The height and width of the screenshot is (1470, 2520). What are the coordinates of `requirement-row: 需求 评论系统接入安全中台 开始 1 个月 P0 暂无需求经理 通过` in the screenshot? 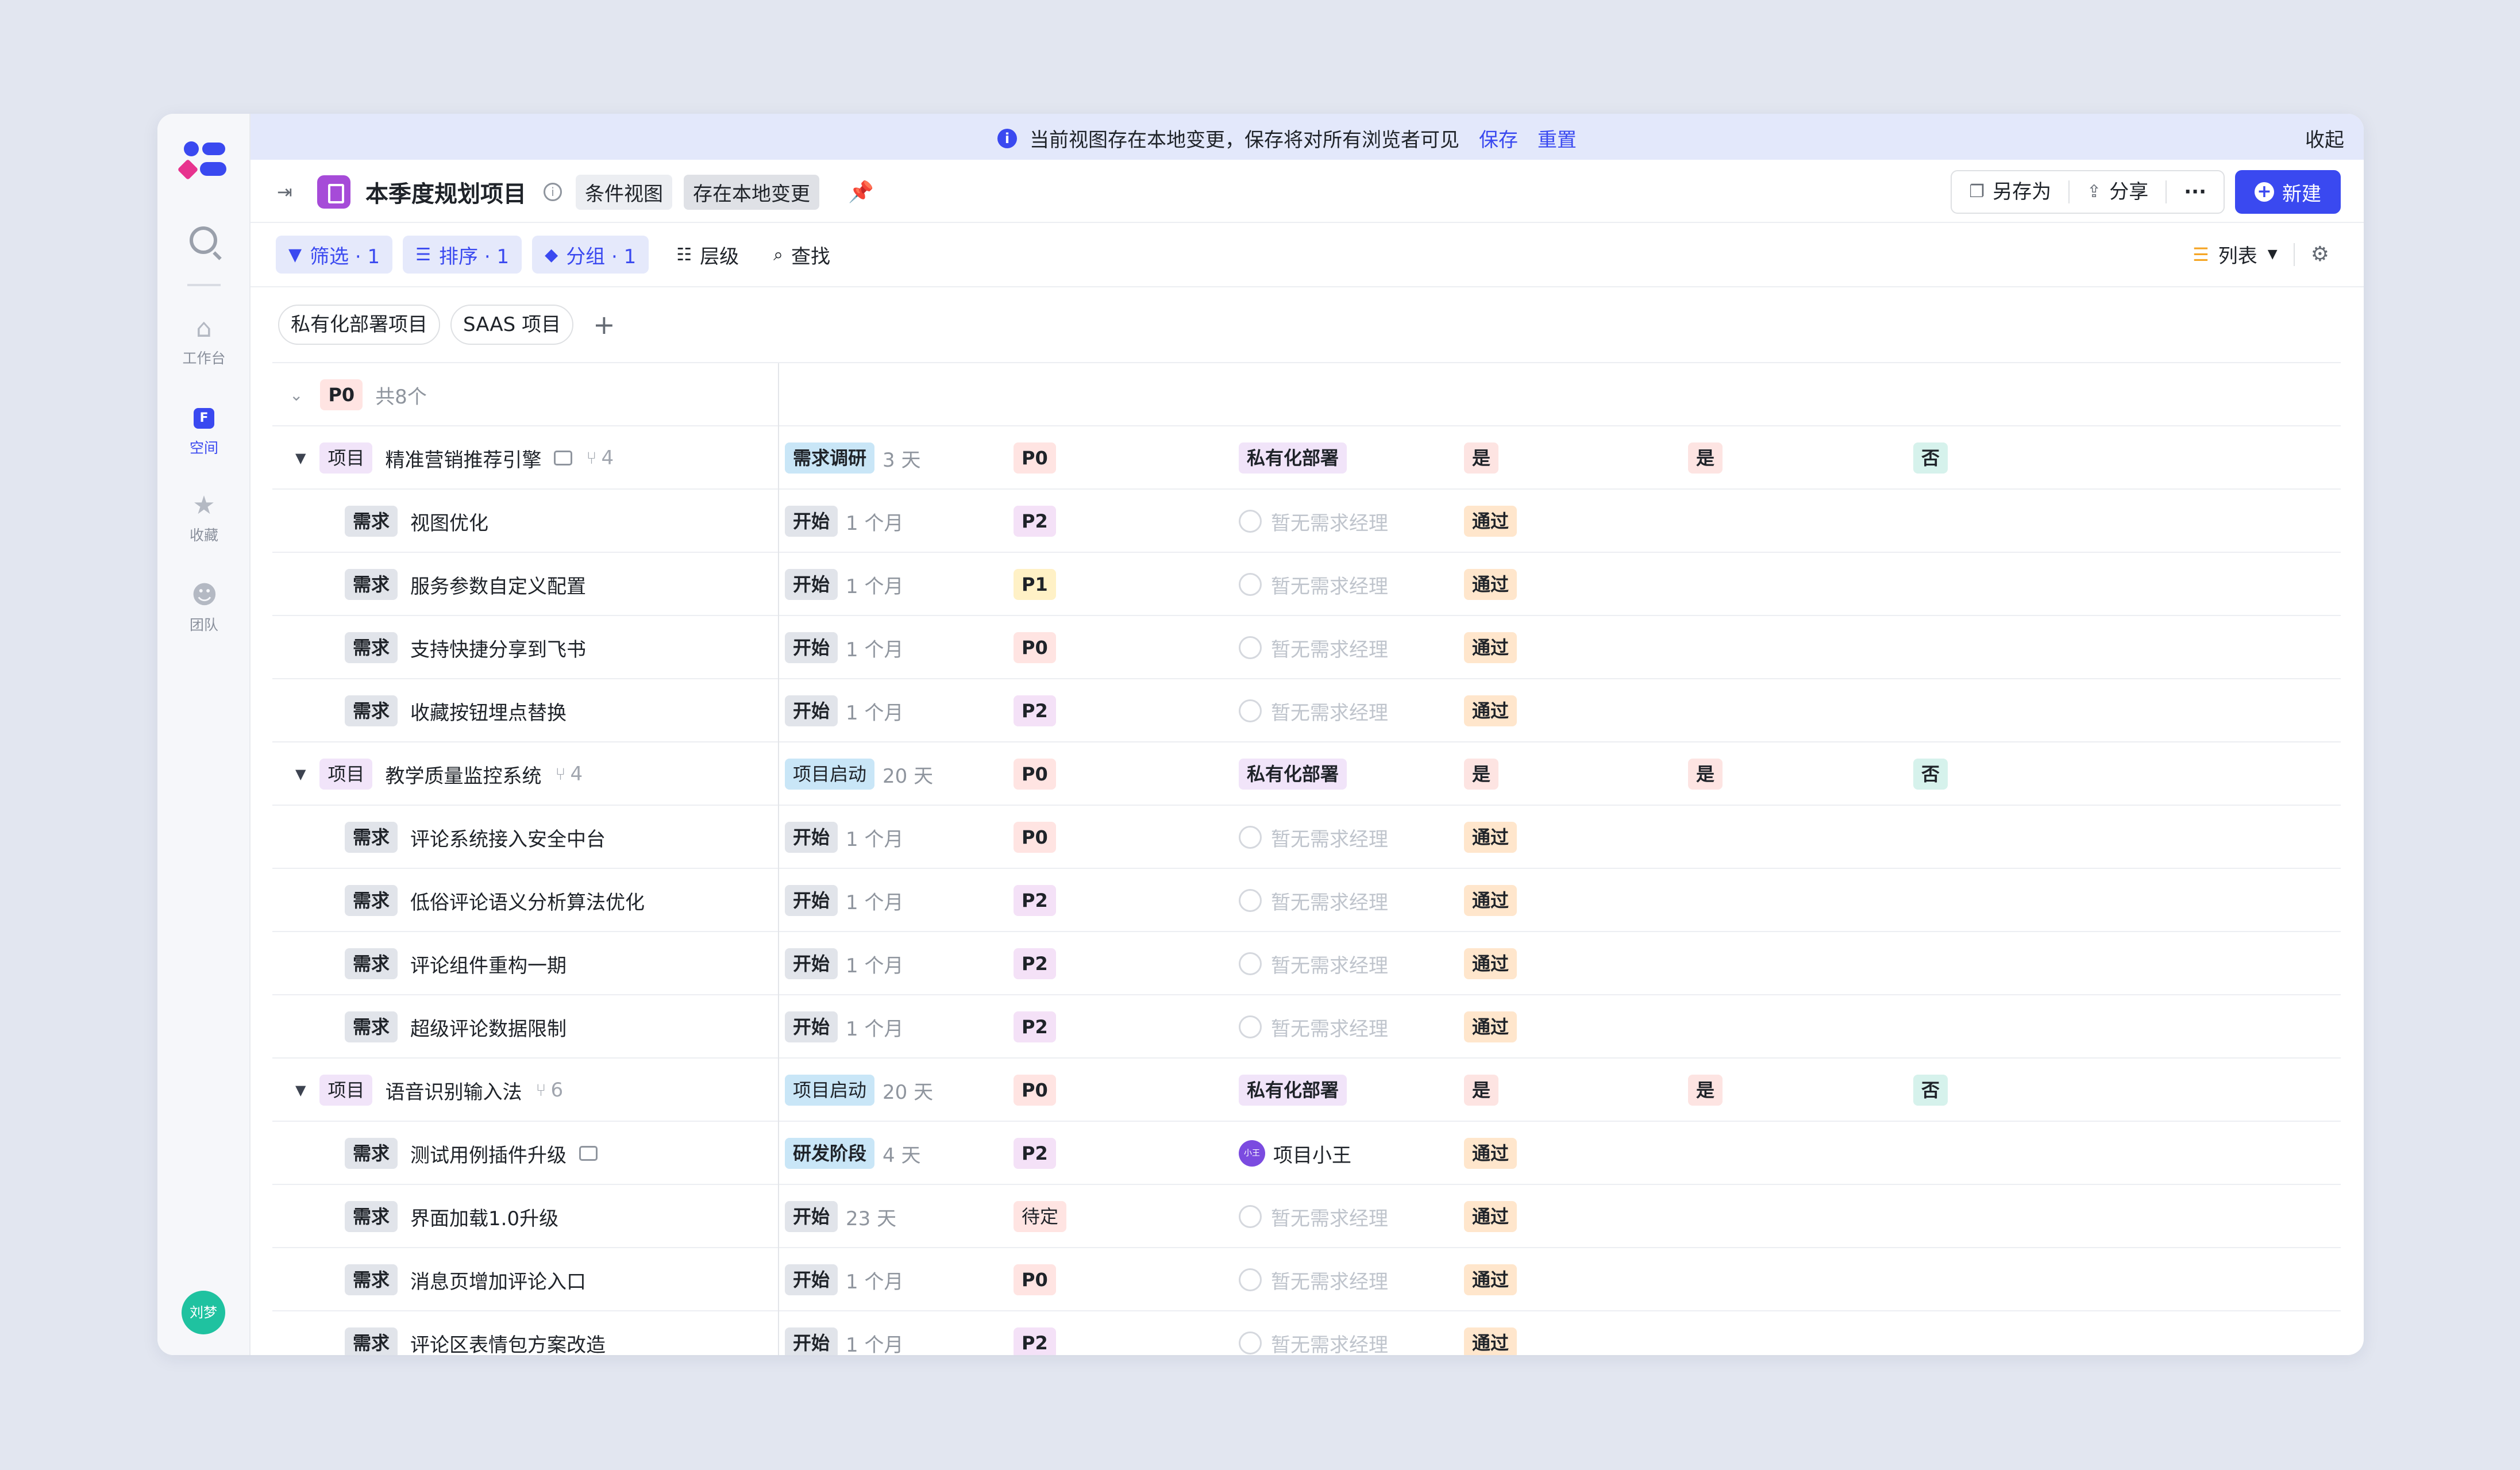 It's located at (1307, 837).